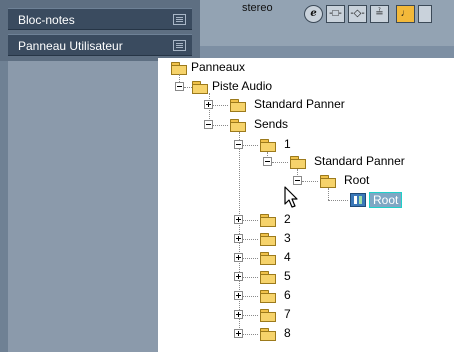 The image size is (454, 352). What do you see at coordinates (287, 219) in the screenshot?
I see `tree-node-send-2: 2` at bounding box center [287, 219].